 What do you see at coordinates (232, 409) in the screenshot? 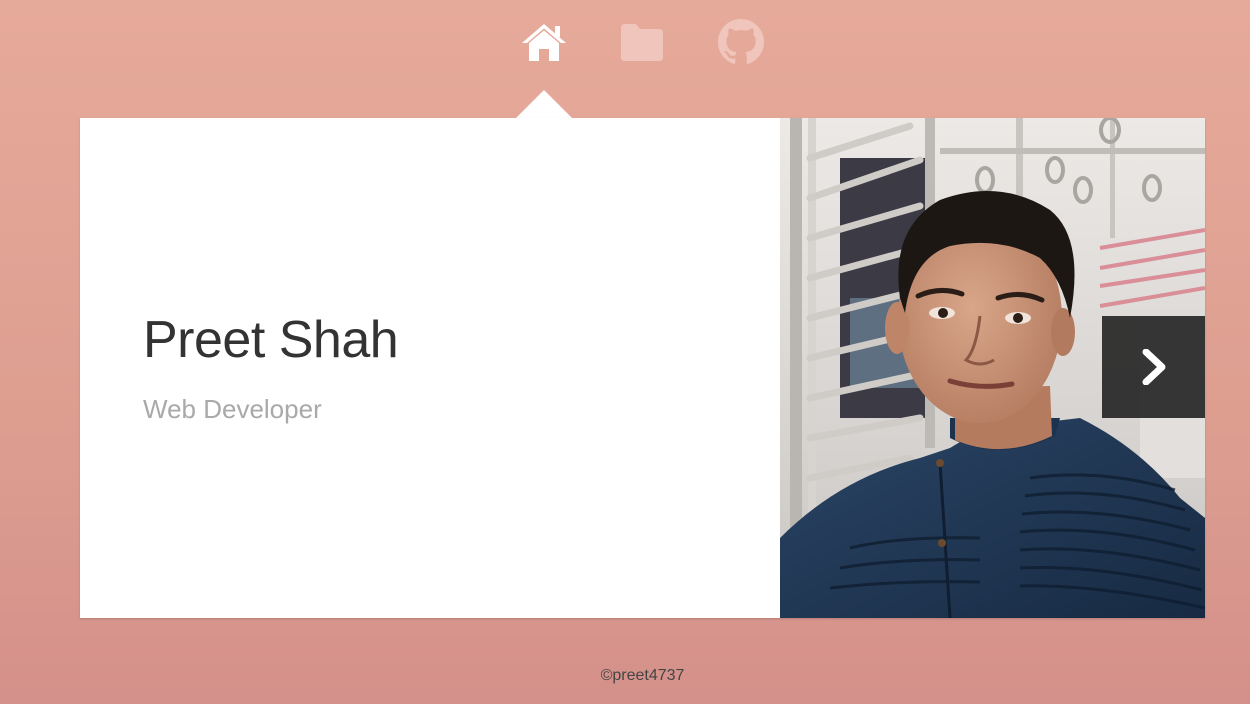
I see `profile-role: Web Developer` at bounding box center [232, 409].